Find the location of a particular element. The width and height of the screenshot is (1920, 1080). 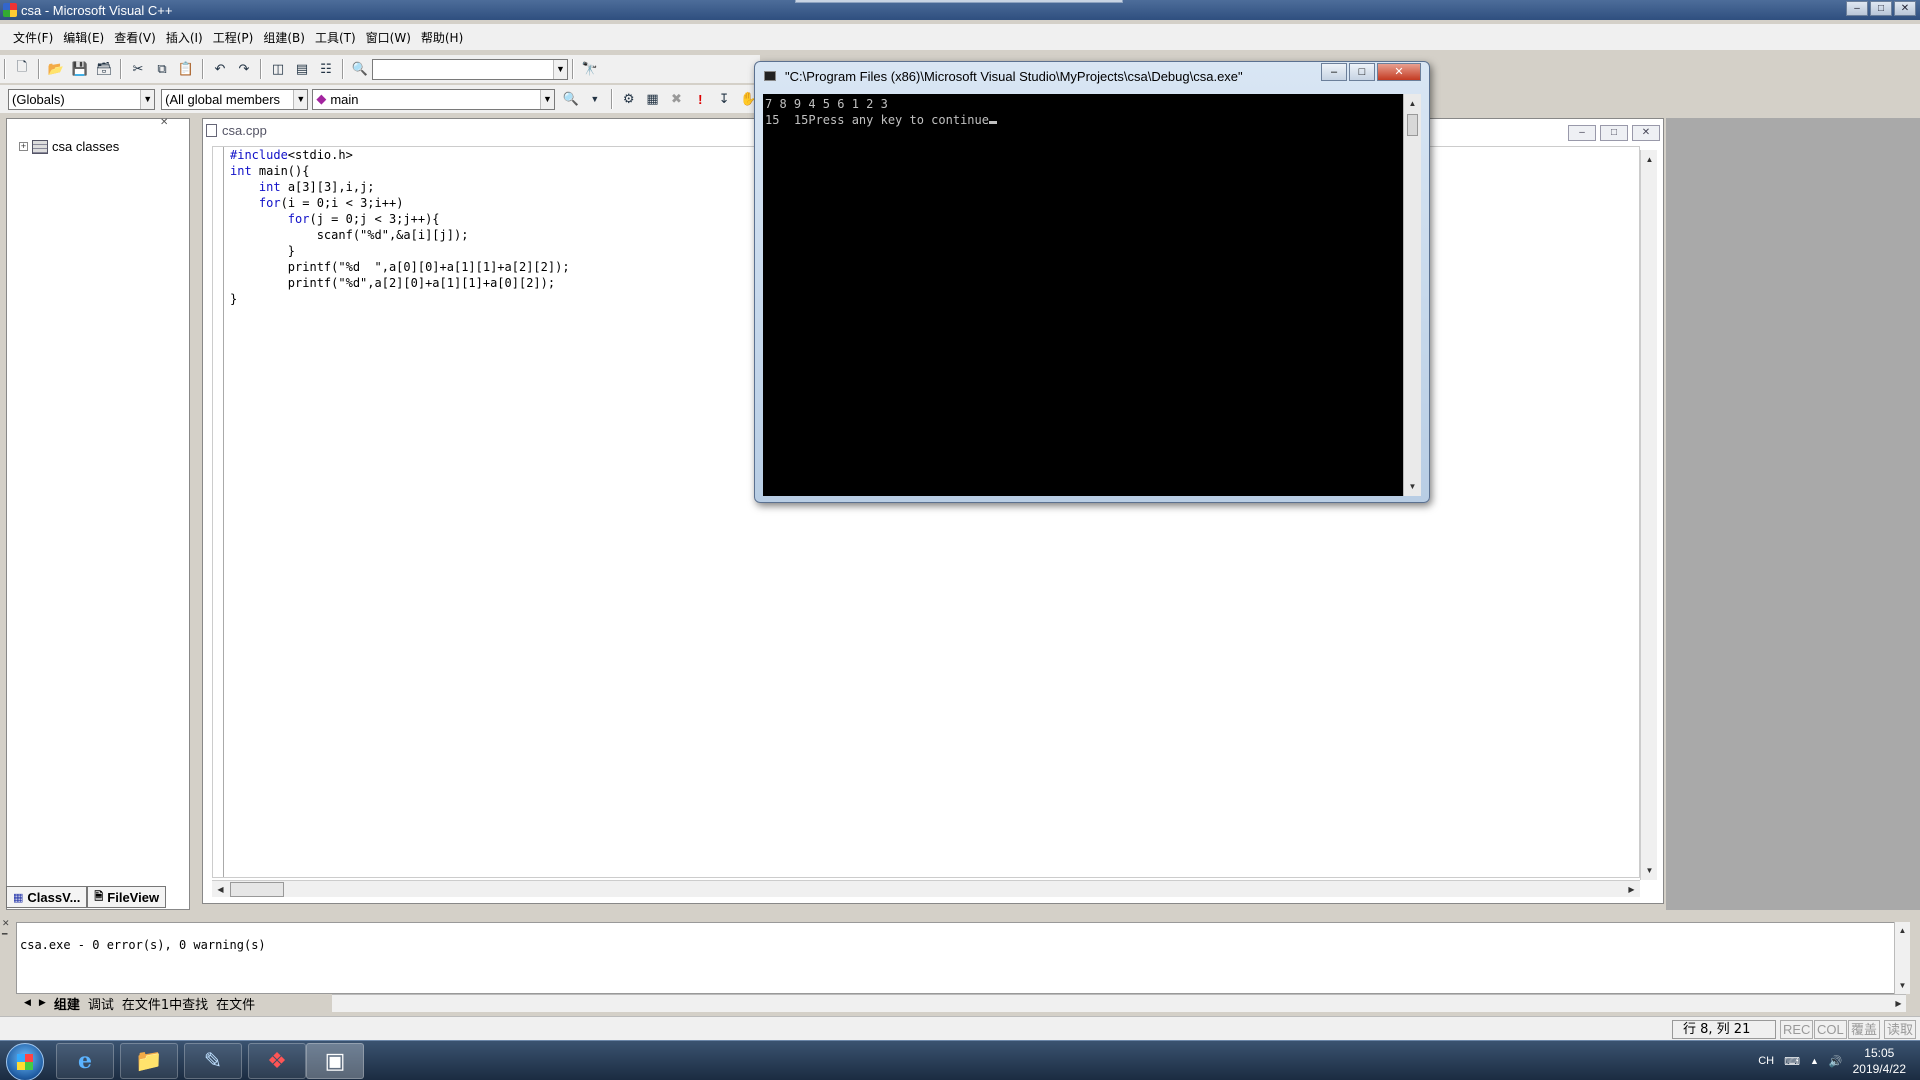

tab-fileview: 🗎 FileView is located at coordinates (127, 897).